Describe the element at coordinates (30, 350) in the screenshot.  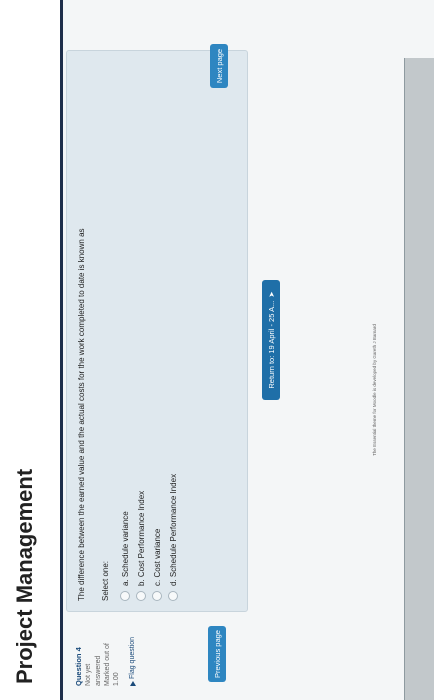
I see `page-header: Project Management` at that location.